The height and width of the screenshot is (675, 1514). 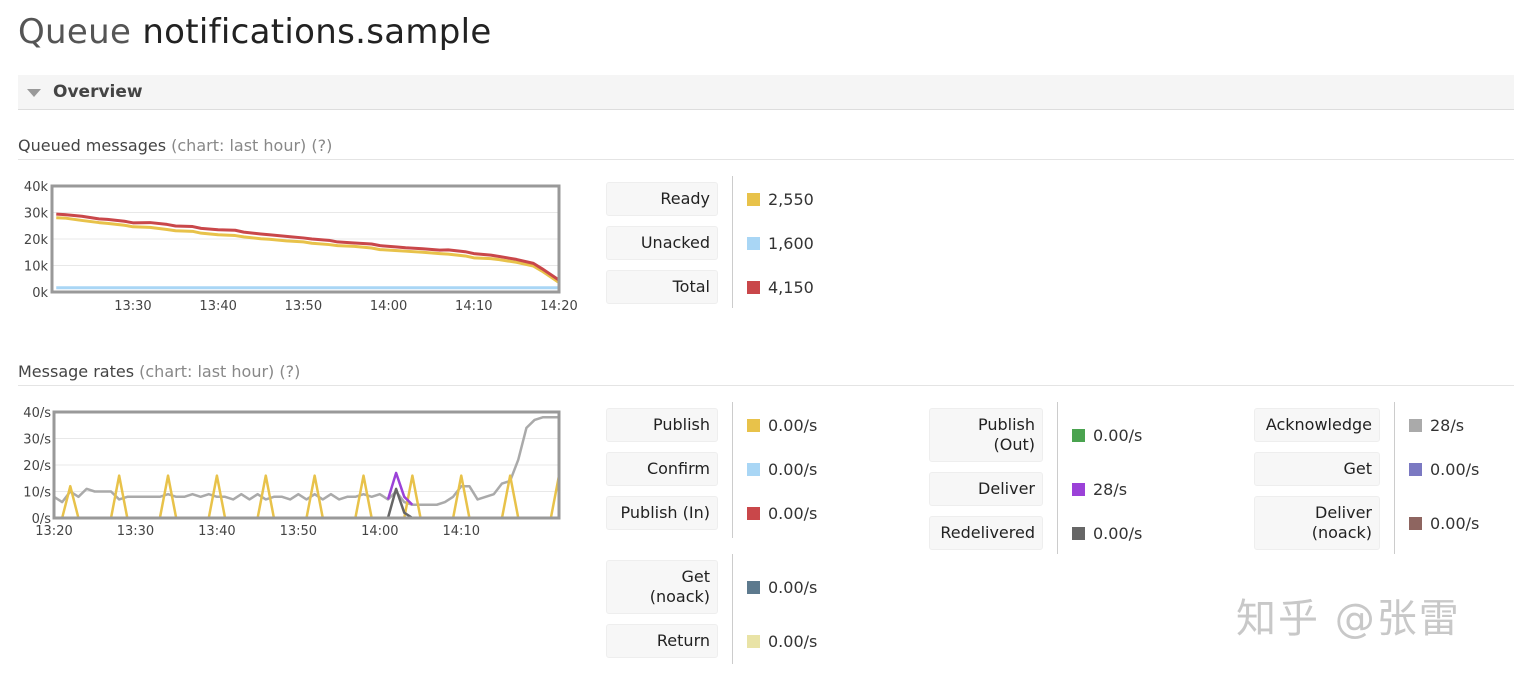 I want to click on y-tick-label: 30k, so click(x=36, y=214).